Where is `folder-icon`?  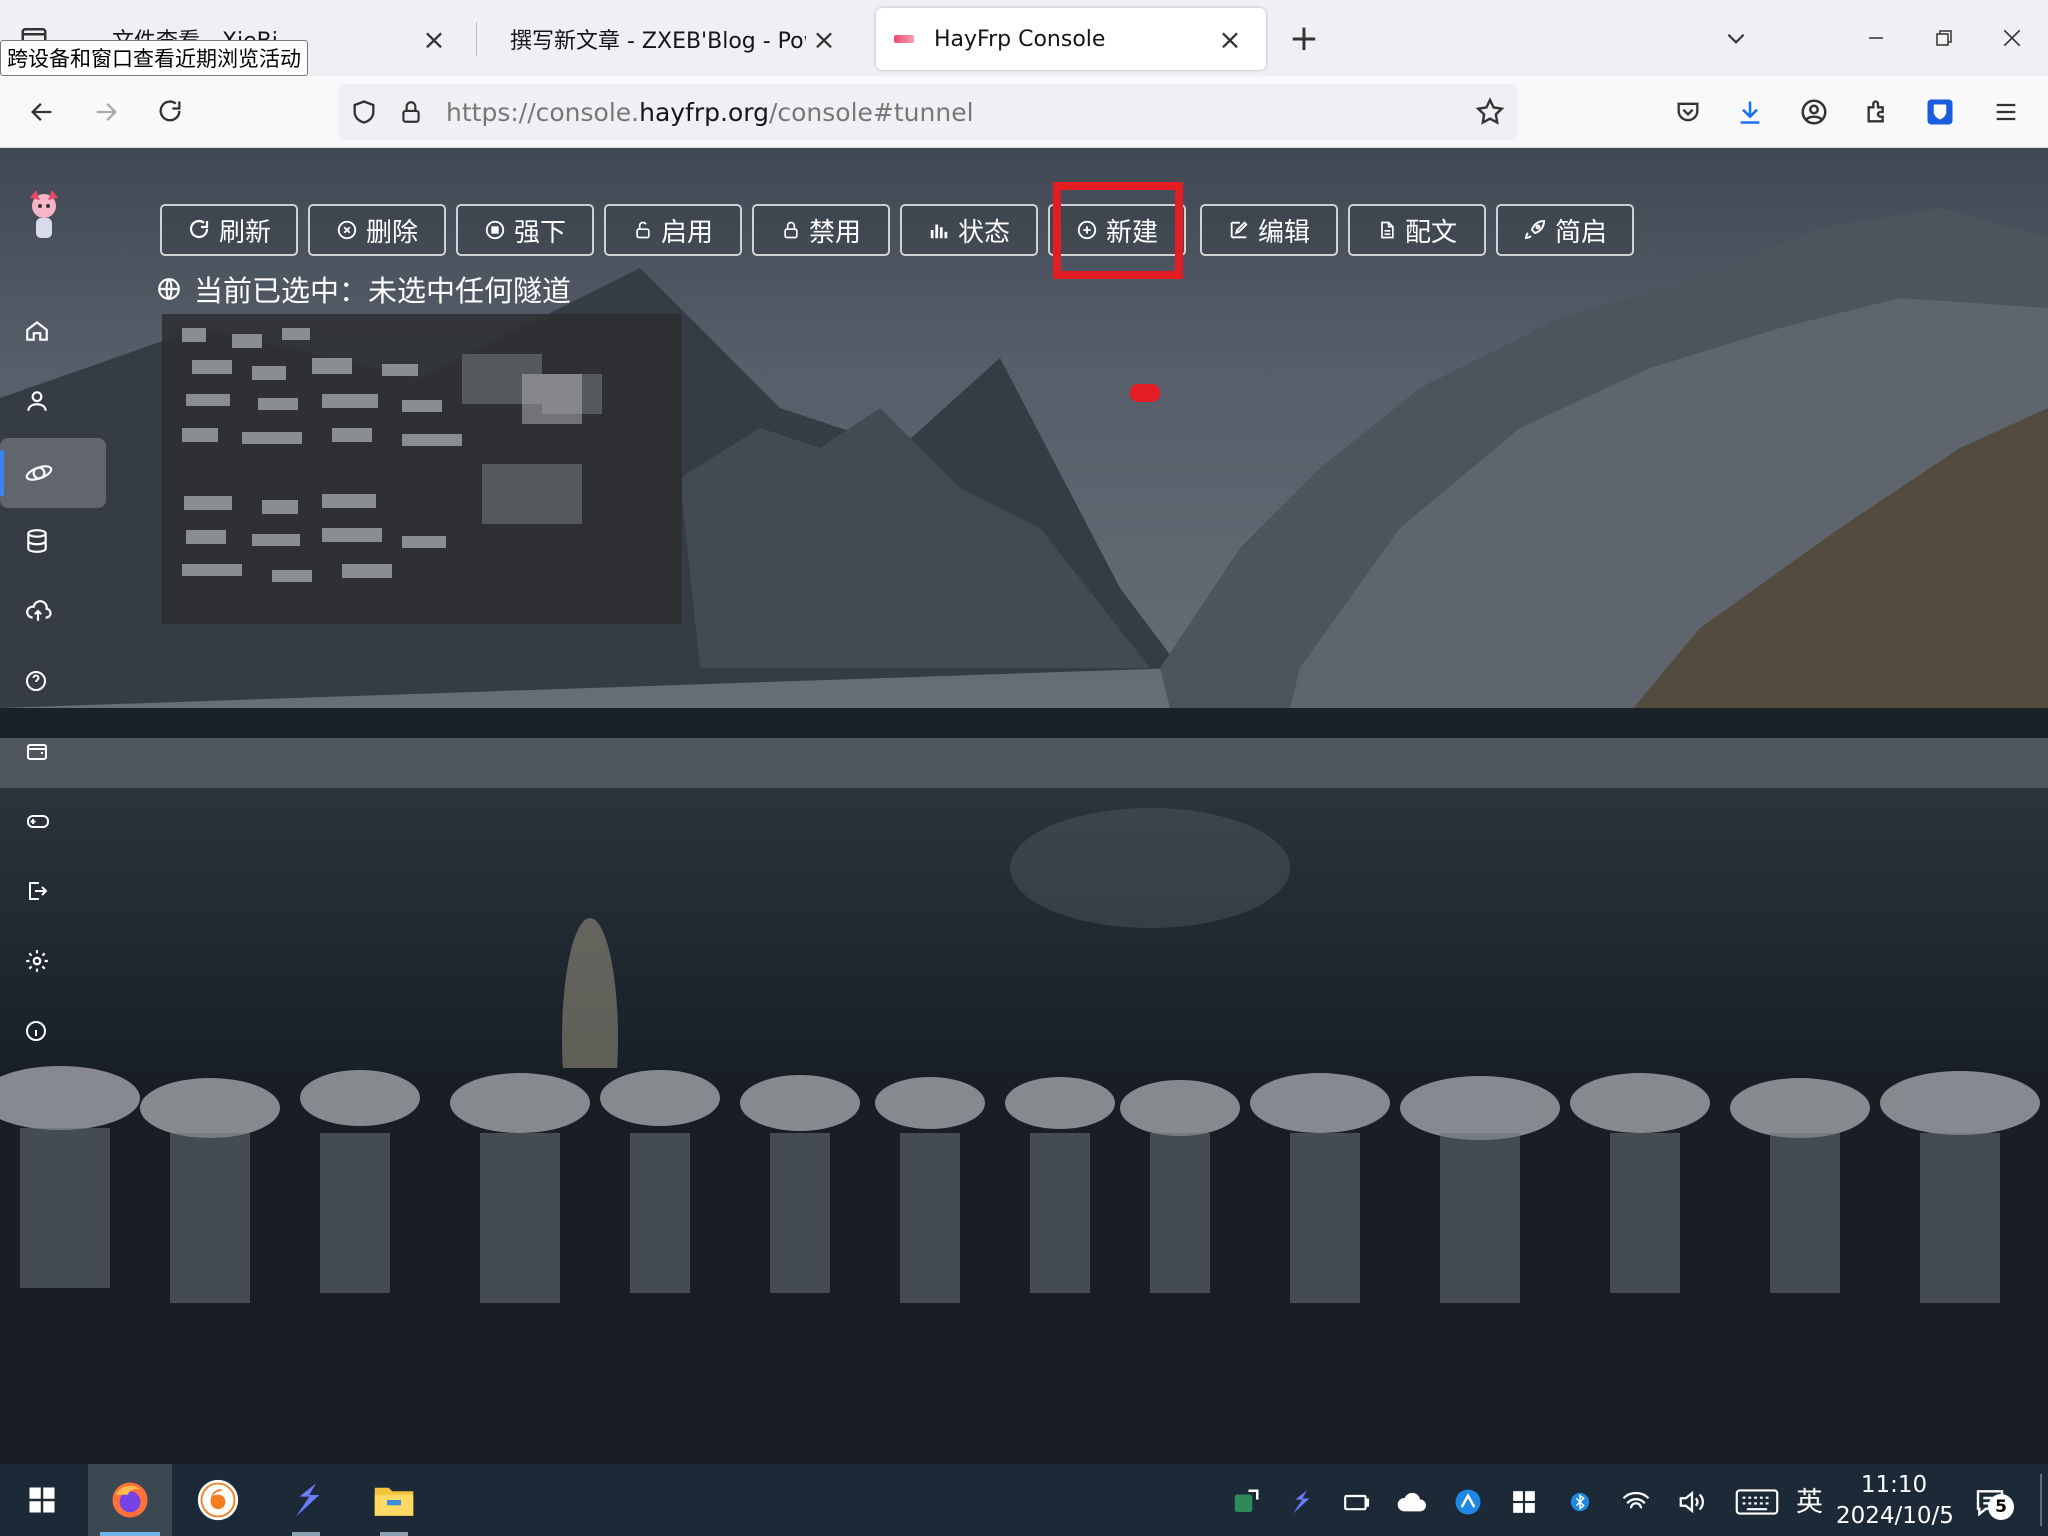 folder-icon is located at coordinates (394, 1501).